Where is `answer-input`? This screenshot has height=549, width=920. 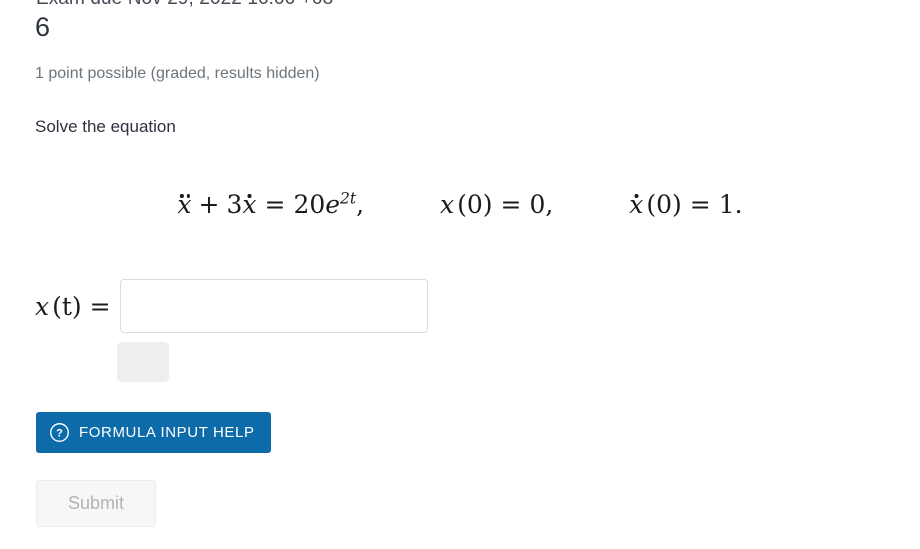
answer-input is located at coordinates (273, 306).